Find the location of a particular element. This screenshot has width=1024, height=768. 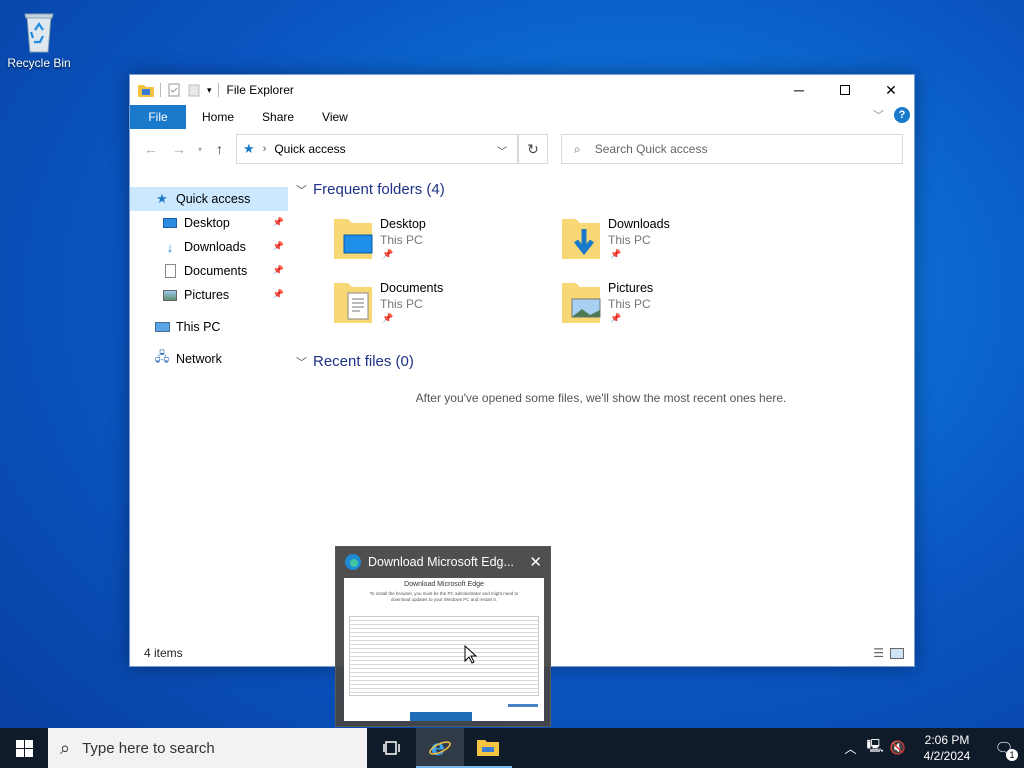

clock-date: 4/2/2024 is located at coordinates (947, 756).